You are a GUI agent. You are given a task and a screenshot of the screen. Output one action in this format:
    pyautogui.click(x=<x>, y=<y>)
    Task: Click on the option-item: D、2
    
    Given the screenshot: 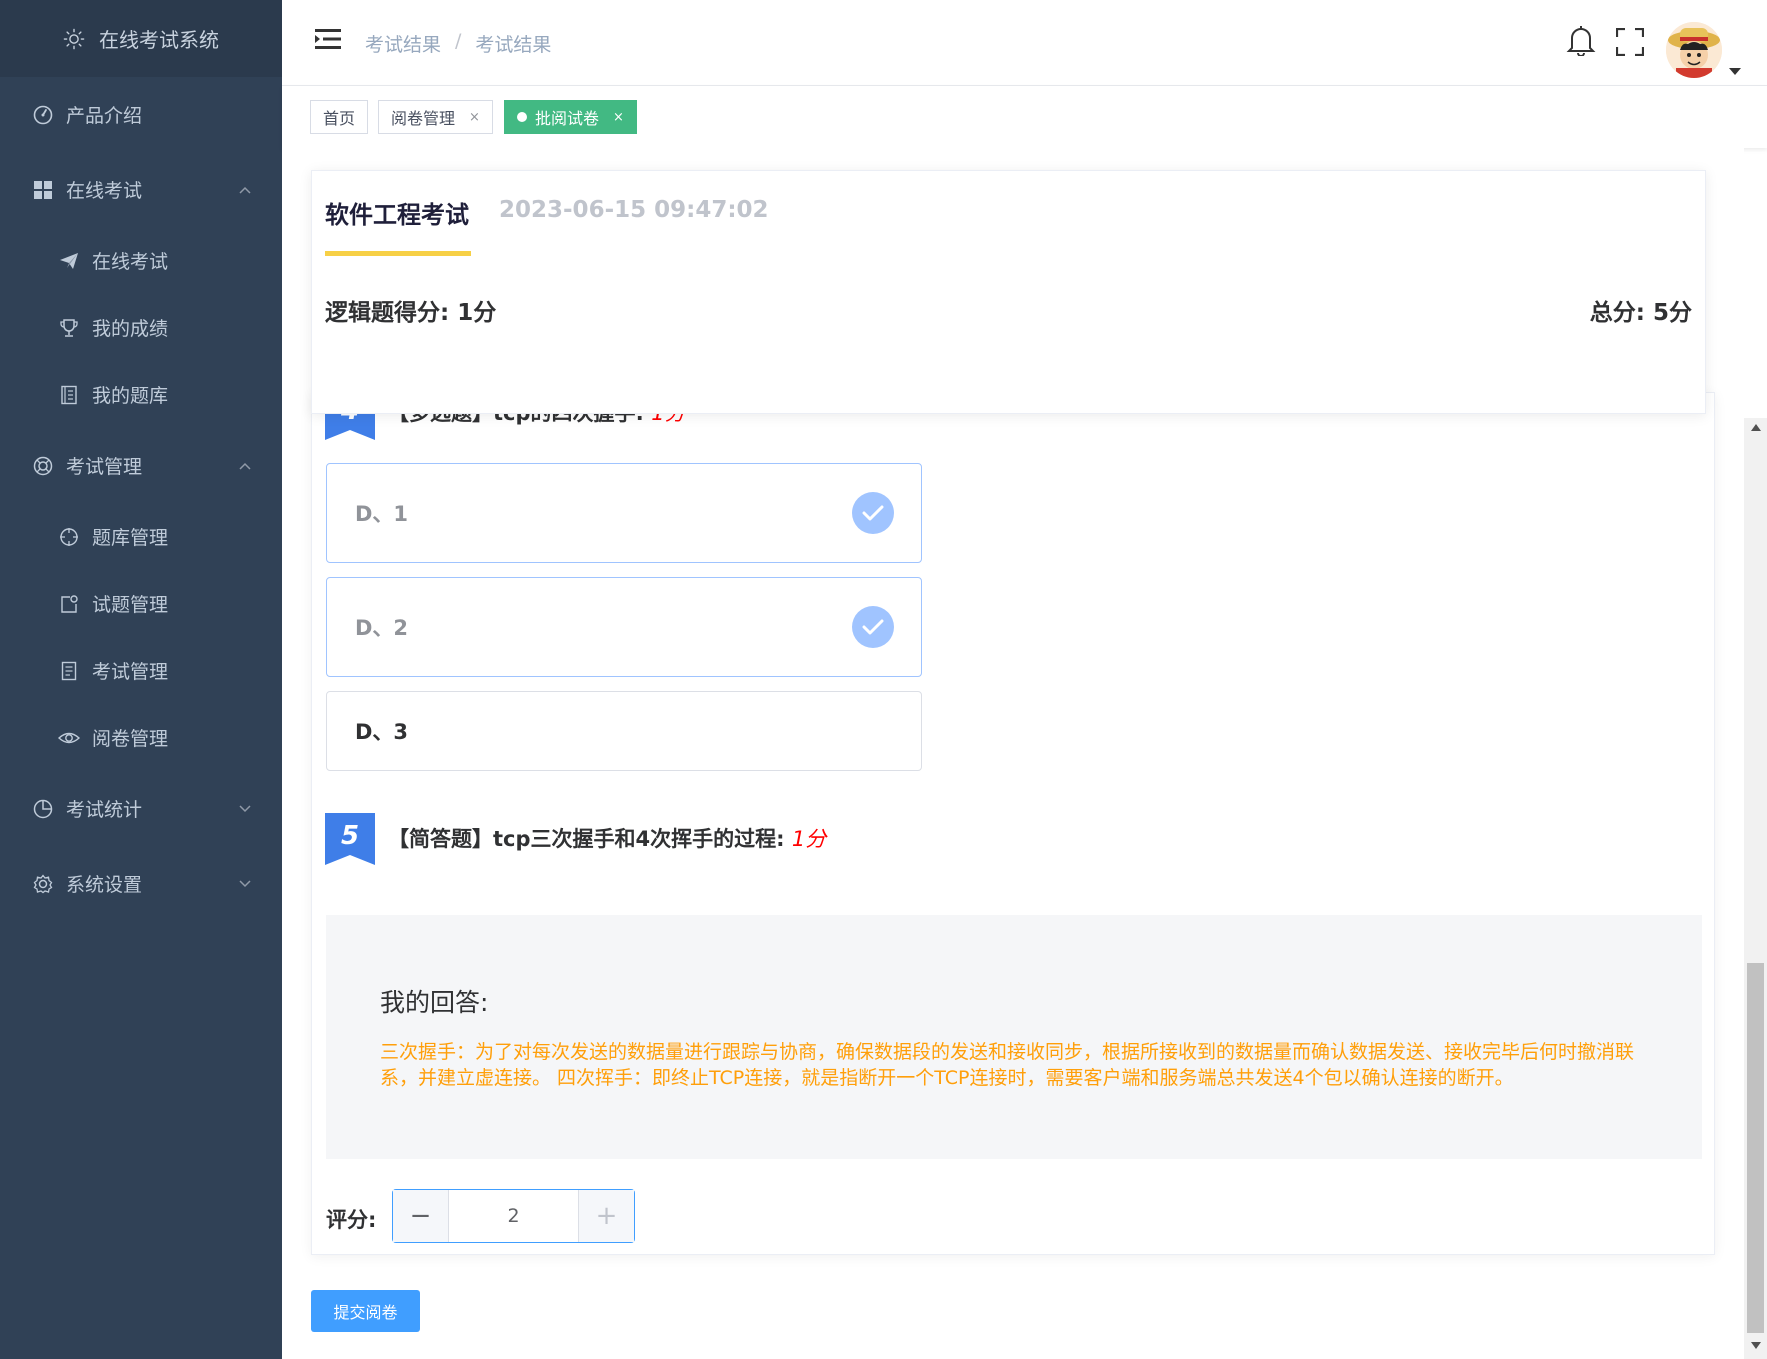 What is the action you would take?
    pyautogui.click(x=624, y=627)
    